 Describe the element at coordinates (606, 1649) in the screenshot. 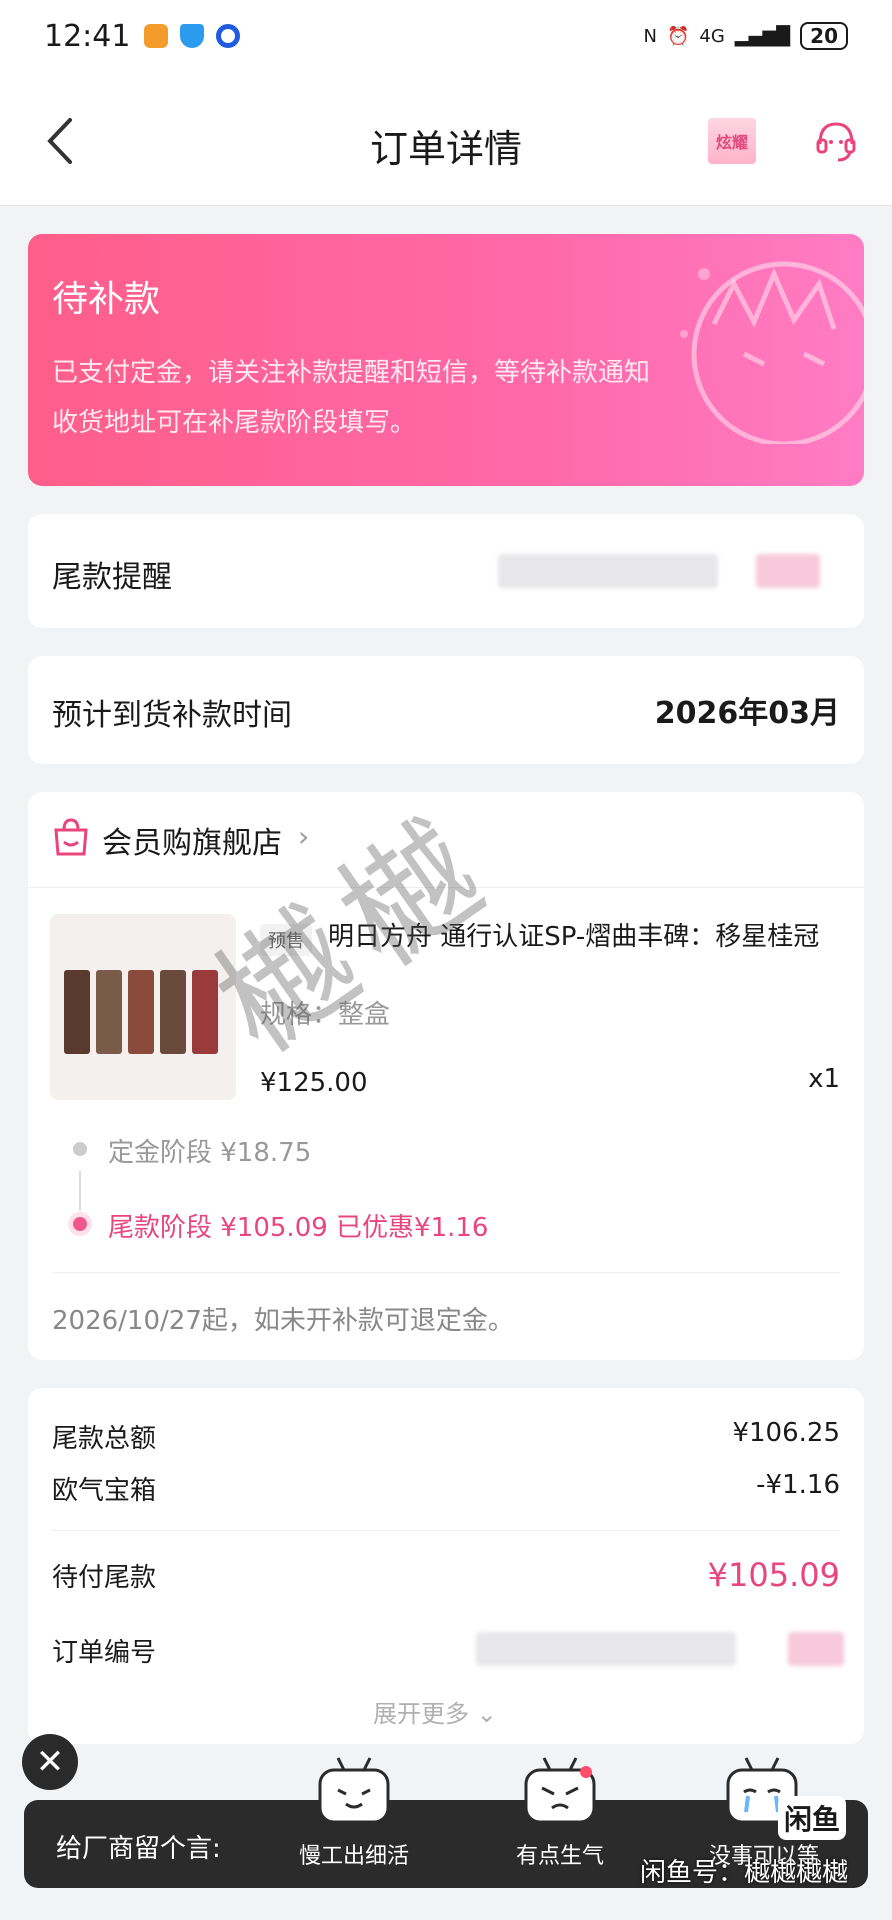

I see `order-number-blurred` at that location.